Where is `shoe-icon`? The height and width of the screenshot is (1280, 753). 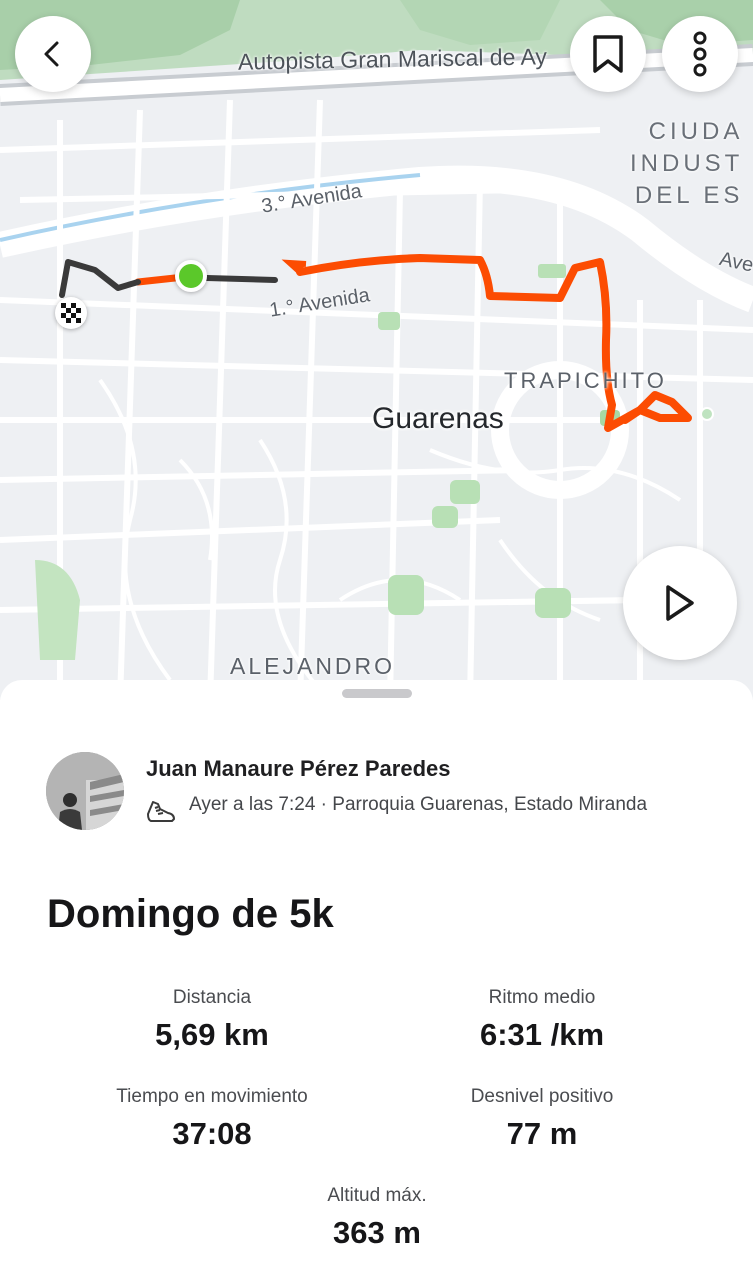 shoe-icon is located at coordinates (161, 811).